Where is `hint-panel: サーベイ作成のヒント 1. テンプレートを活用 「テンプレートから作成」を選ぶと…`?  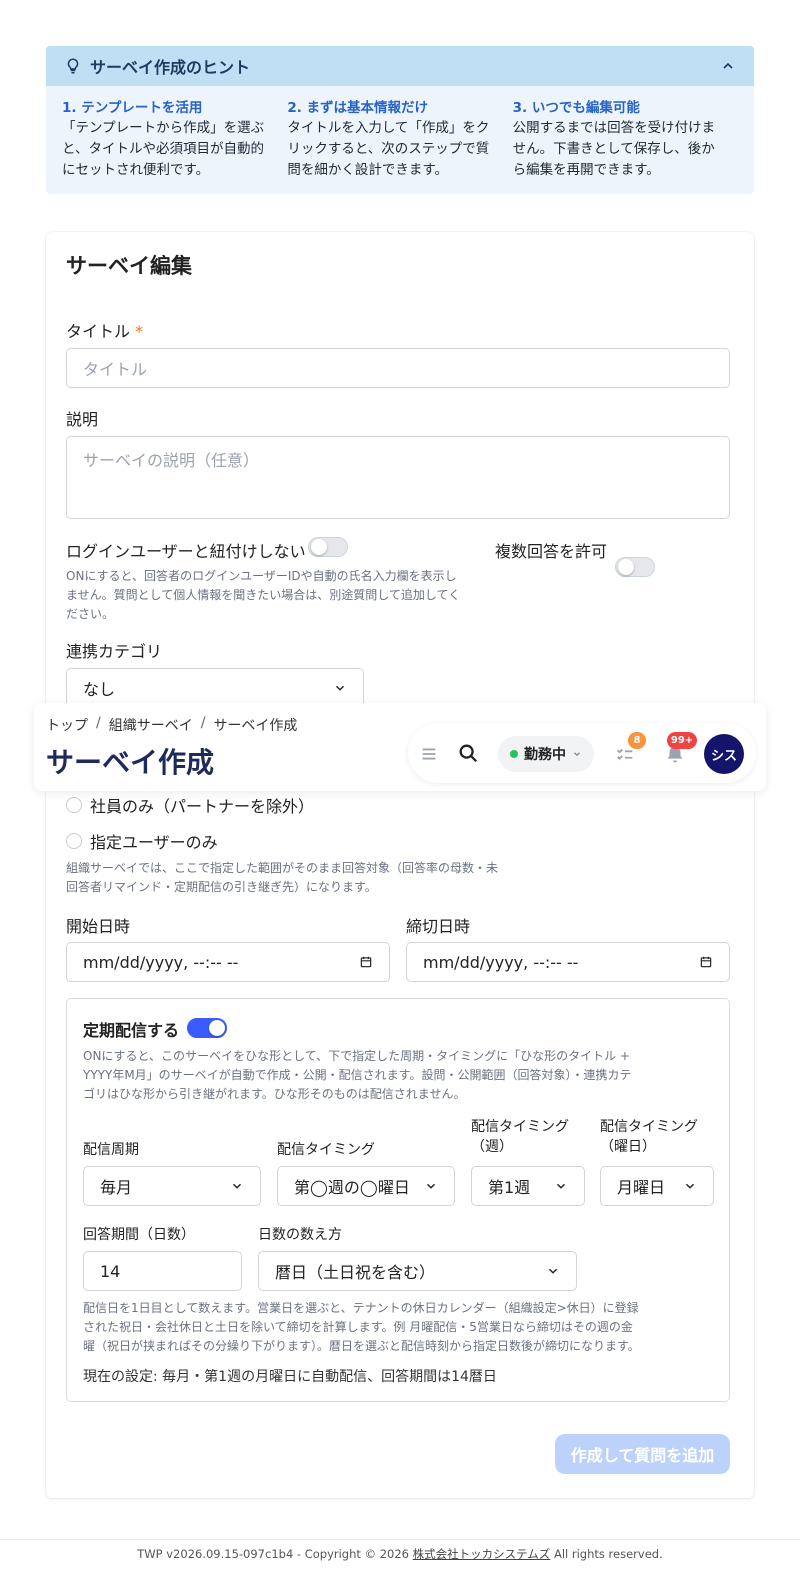
hint-panel: サーベイ作成のヒント 1. テンプレートを活用 「テンプレートから作成」を選ぶと… is located at coordinates (400, 120).